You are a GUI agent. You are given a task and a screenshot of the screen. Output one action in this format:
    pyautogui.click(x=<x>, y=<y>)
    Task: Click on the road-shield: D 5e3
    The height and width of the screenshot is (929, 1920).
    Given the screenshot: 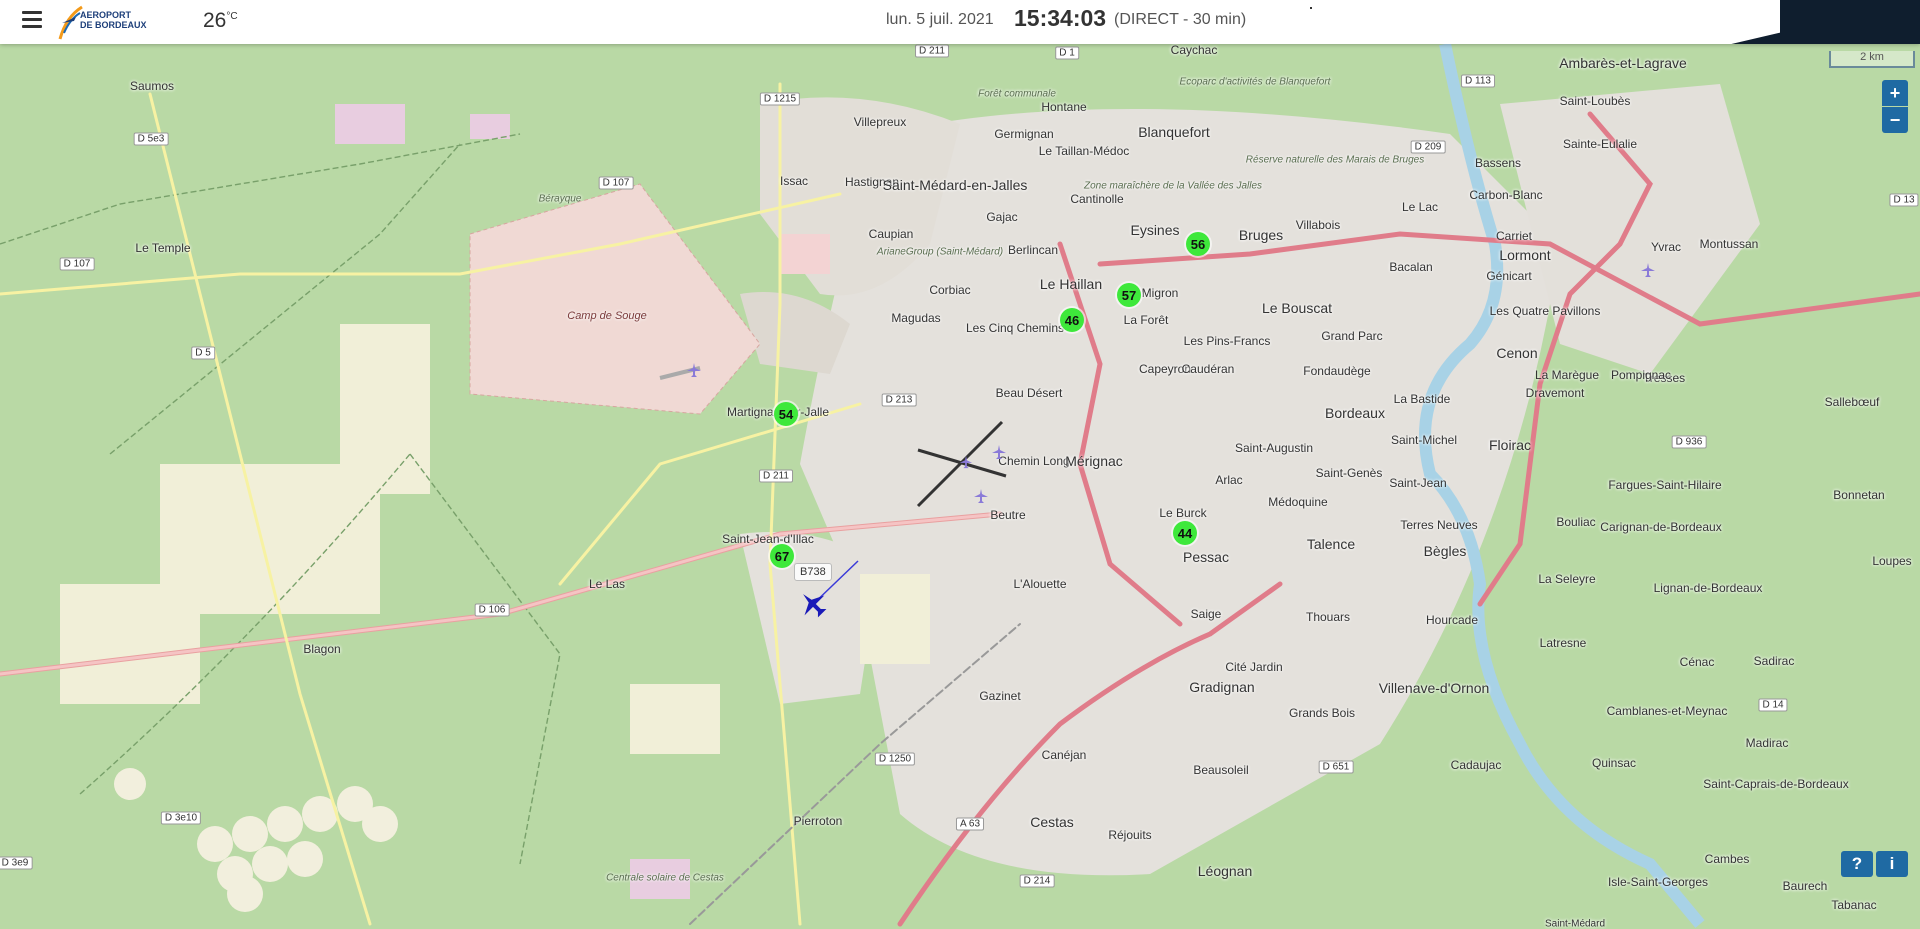 What is the action you would take?
    pyautogui.click(x=151, y=139)
    